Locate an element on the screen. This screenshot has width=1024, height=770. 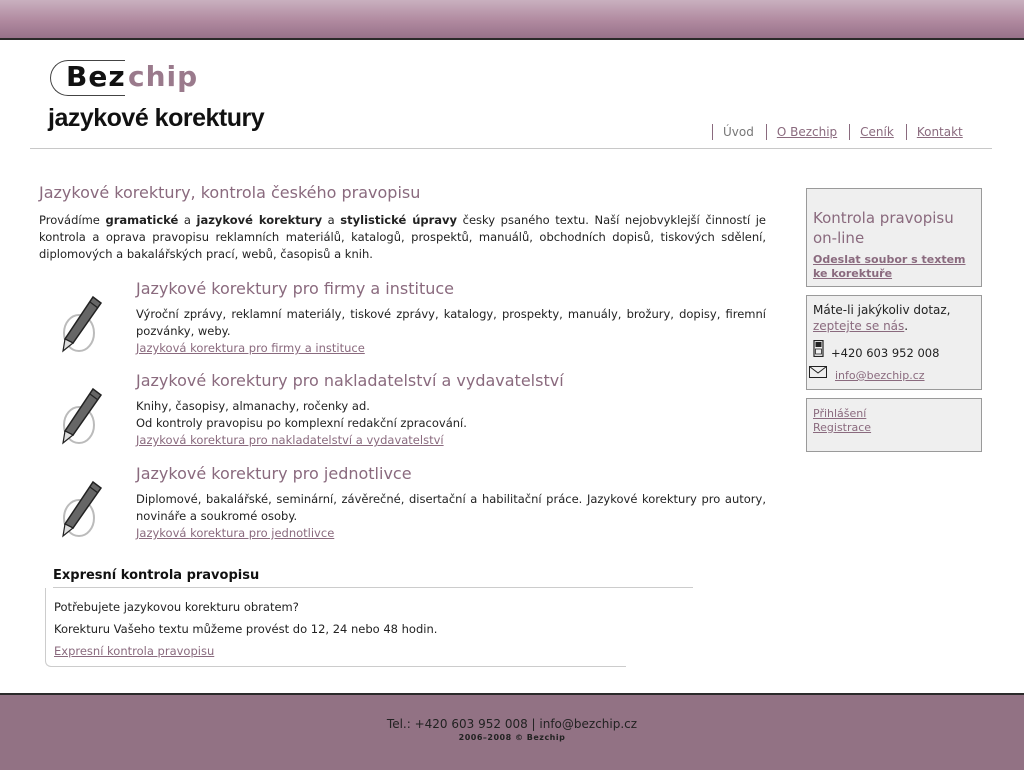
logo-part-bez: Bez is located at coordinates (96, 76).